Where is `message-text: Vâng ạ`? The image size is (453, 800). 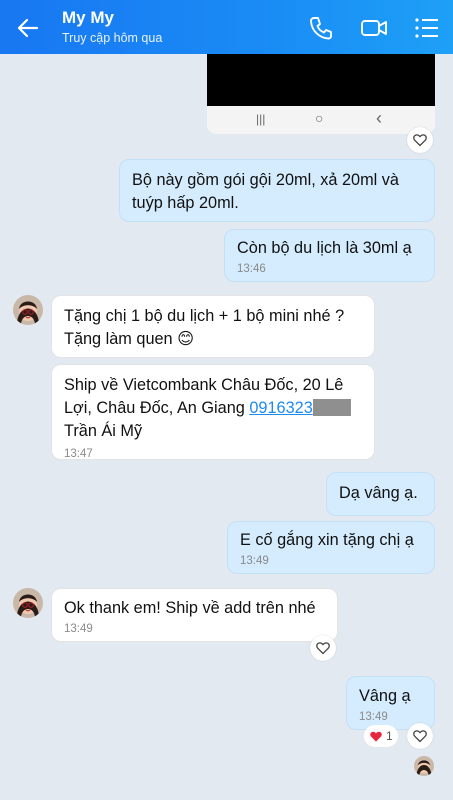 message-text: Vâng ạ is located at coordinates (385, 696).